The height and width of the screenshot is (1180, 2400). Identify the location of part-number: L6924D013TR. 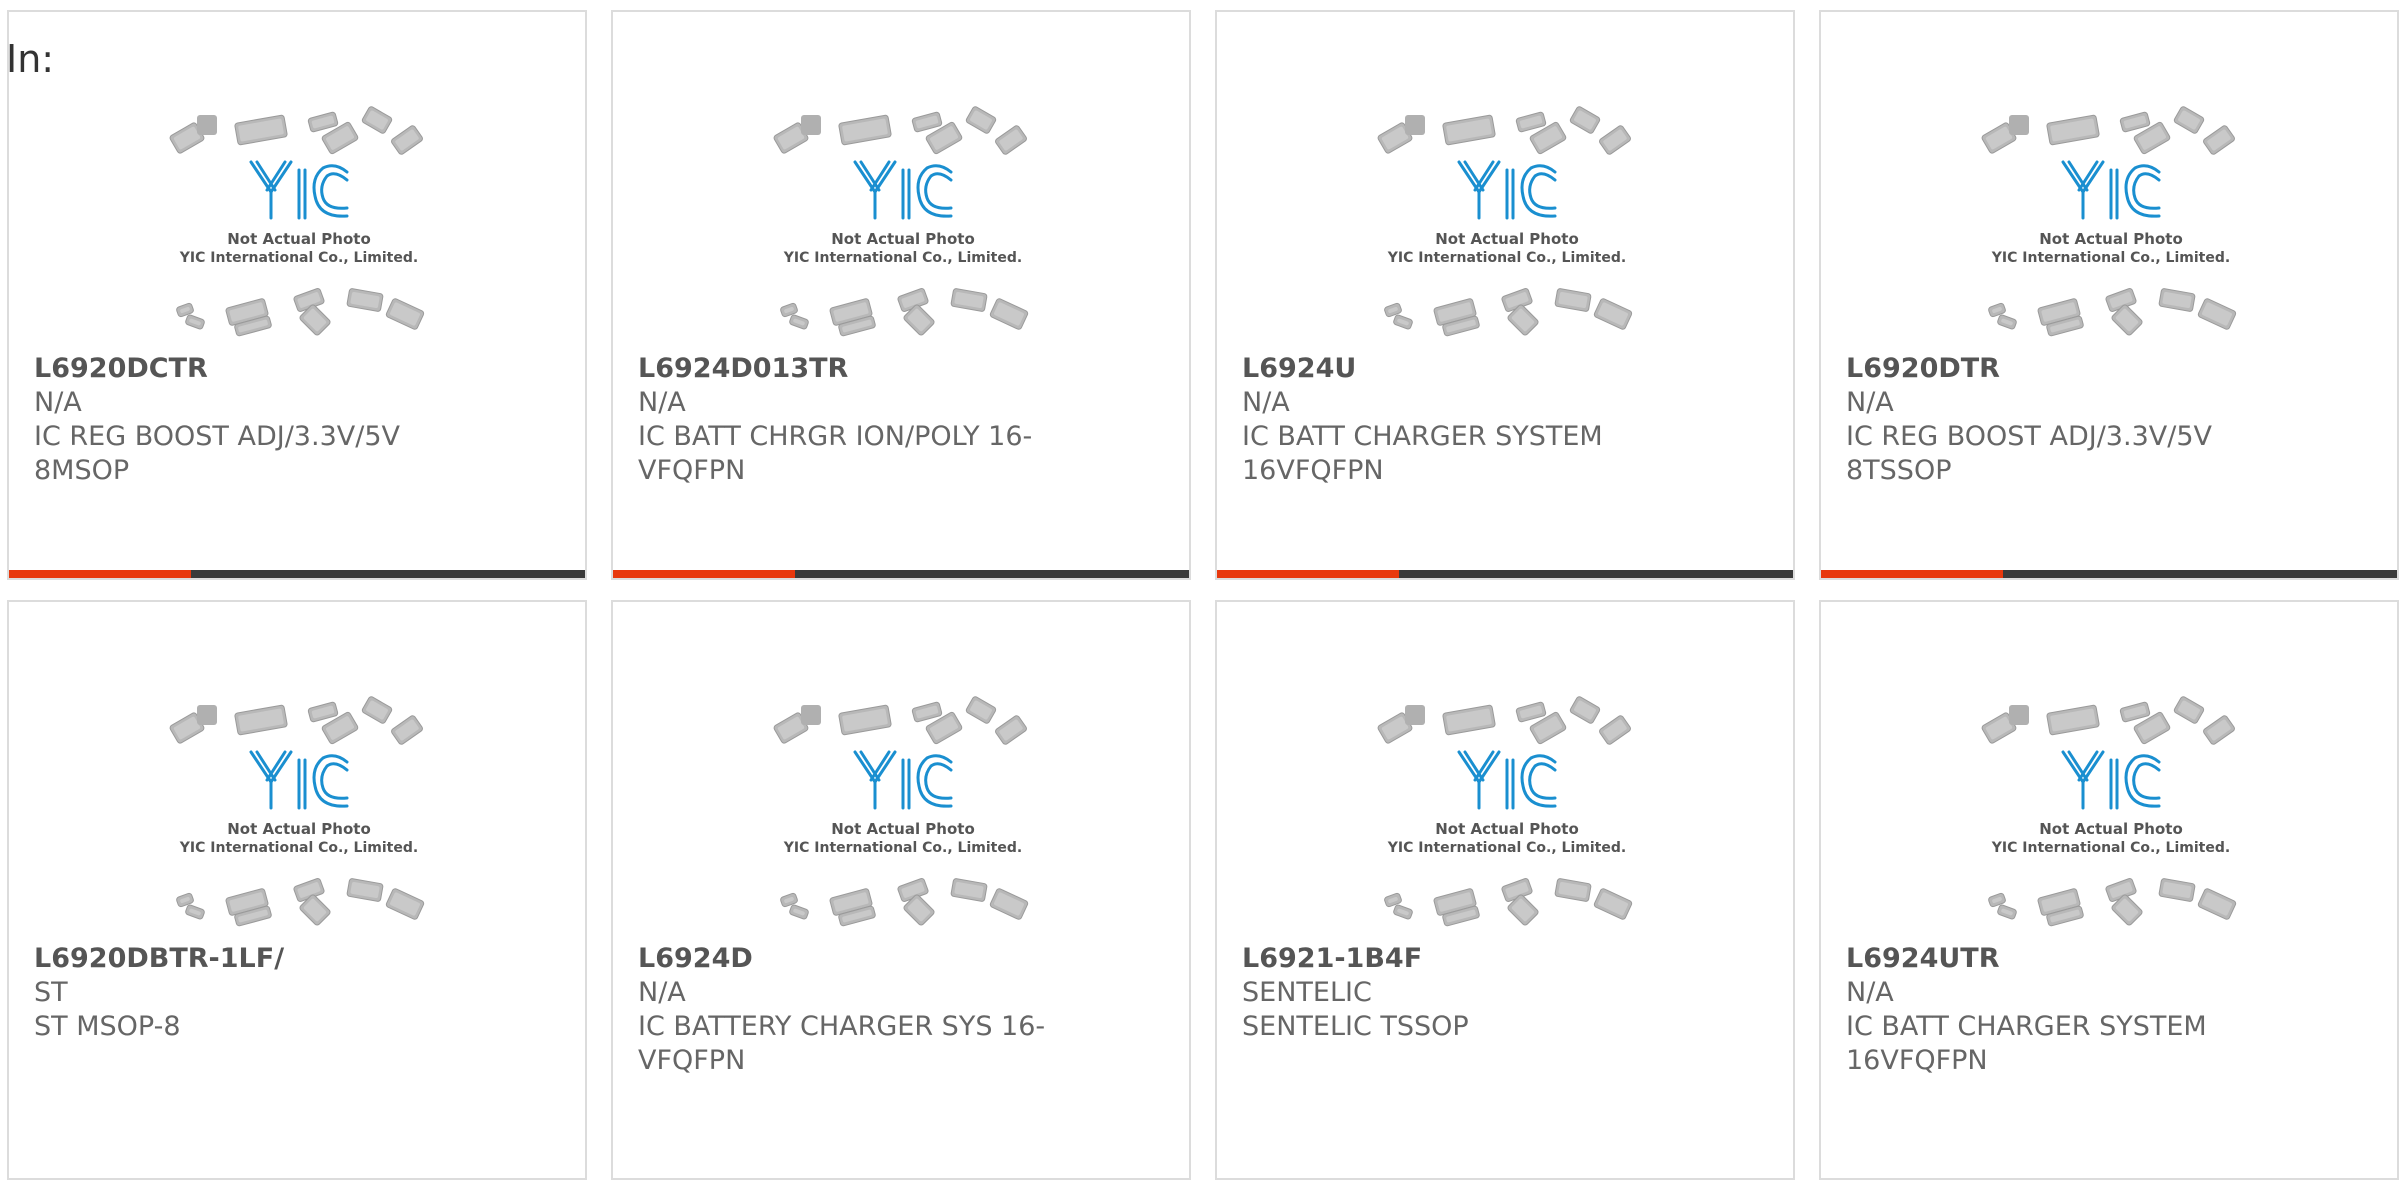
(858, 369).